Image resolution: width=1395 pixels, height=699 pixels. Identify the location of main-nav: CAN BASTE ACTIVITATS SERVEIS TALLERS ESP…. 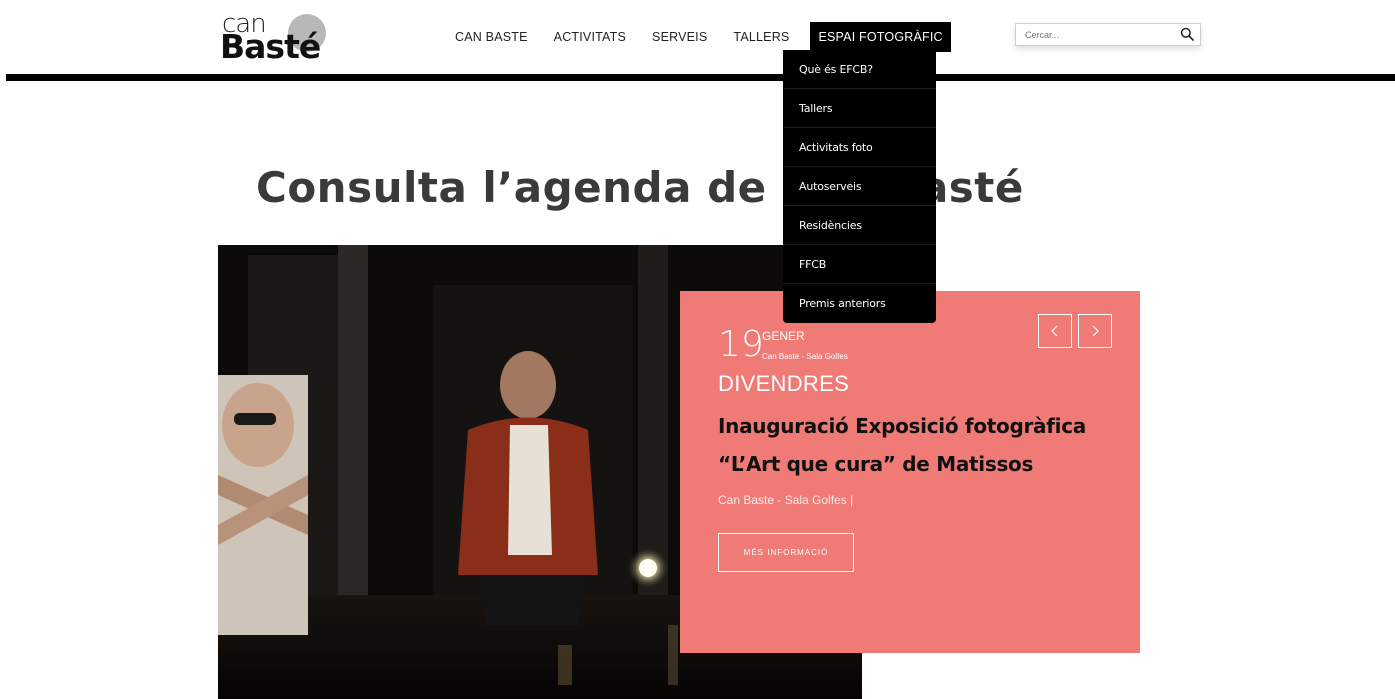
(696, 37).